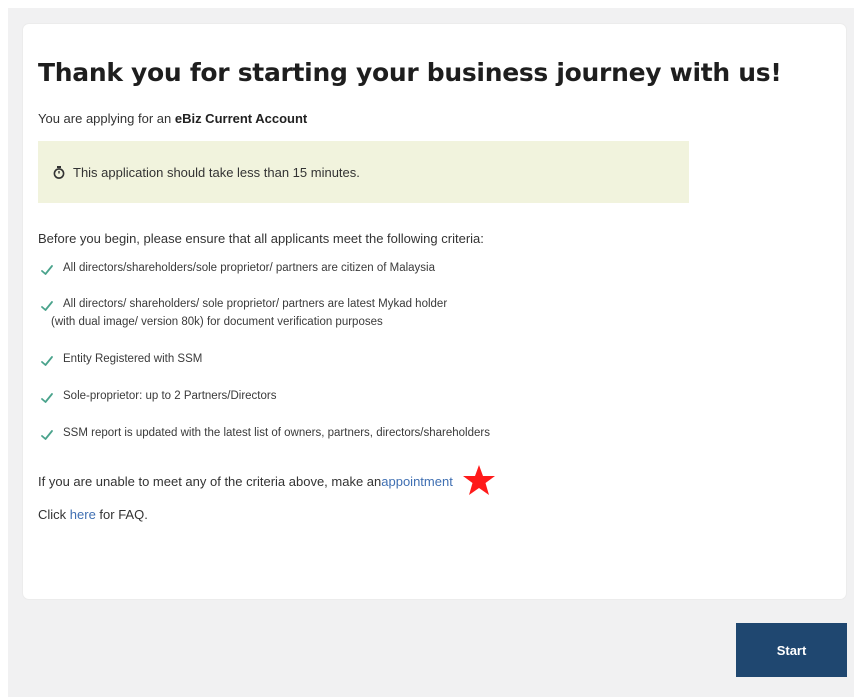 The image size is (854, 697). Describe the element at coordinates (59, 172) in the screenshot. I see `stopwatch-icon` at that location.